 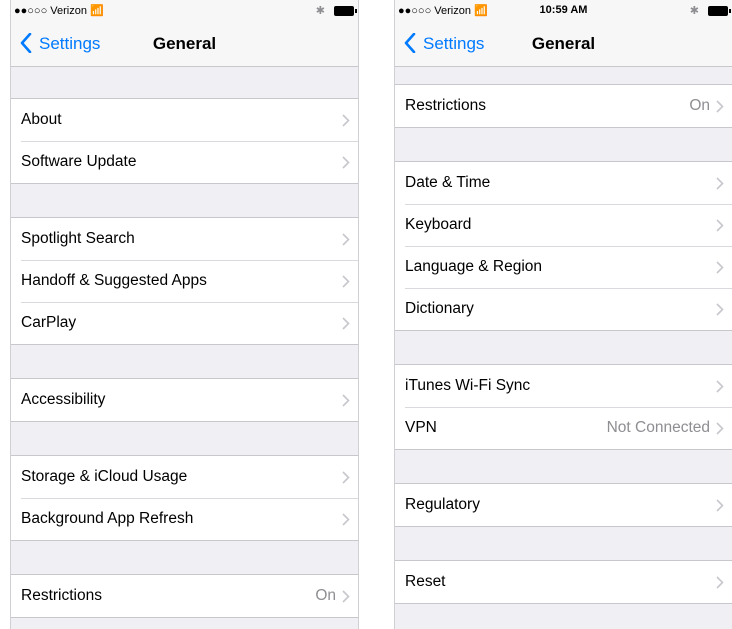 I want to click on settings-group: iTunes Wi-Fi Sync VPN Not Connected, so click(x=563, y=407).